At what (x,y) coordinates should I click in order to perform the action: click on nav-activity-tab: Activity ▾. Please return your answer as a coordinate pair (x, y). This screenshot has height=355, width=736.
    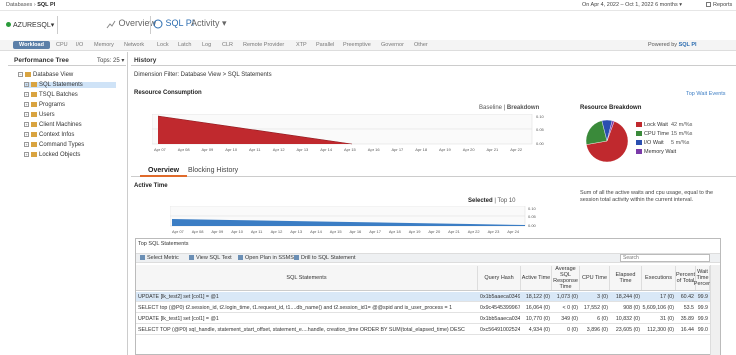
    Looking at the image, I should click on (209, 23).